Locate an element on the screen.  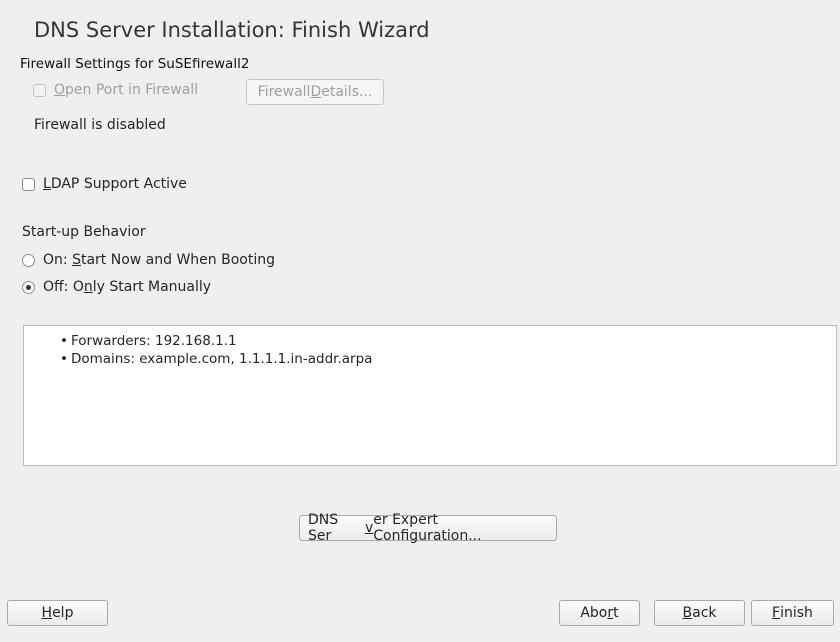
firewall-section-label: Firewall Settings for SuSEfirewall2 is located at coordinates (135, 64).